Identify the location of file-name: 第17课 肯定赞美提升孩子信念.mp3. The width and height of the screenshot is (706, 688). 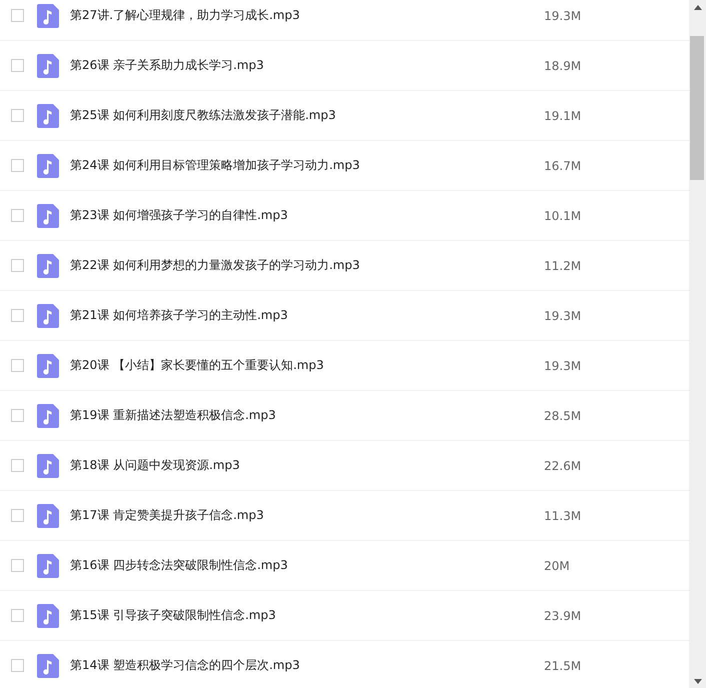
(305, 515).